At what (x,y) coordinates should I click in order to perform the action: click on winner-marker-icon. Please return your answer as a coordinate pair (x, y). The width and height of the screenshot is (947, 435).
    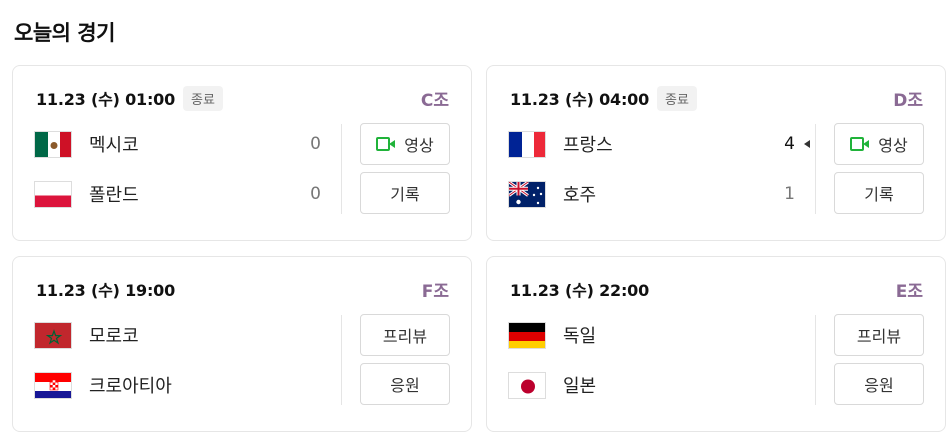
    Looking at the image, I should click on (807, 144).